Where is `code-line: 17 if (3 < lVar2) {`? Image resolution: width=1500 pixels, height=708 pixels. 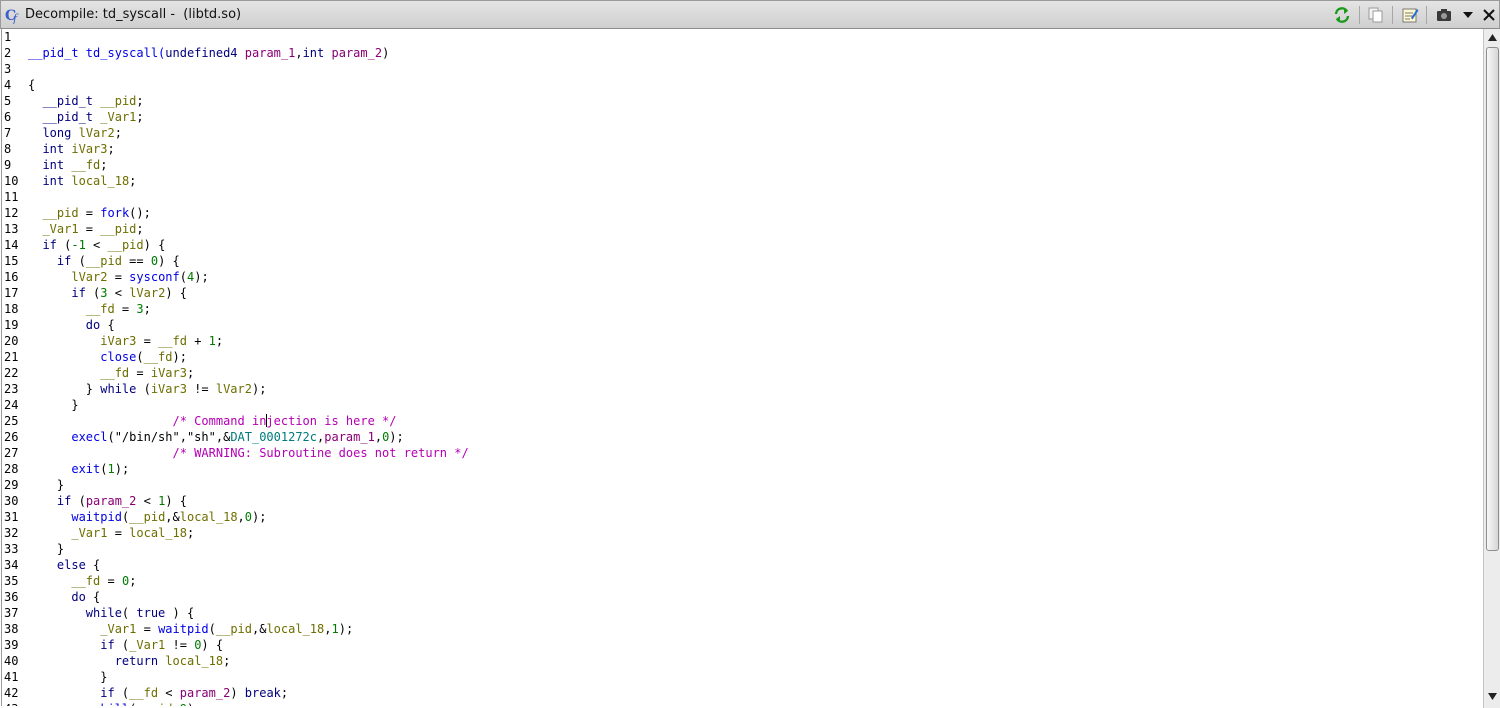
code-line: 17 if (3 < lVar2) { is located at coordinates (742, 293).